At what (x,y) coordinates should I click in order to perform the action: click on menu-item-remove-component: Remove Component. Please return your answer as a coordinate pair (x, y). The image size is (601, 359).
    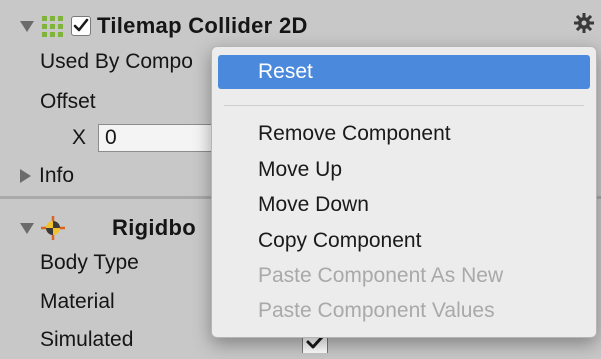
    Looking at the image, I should click on (404, 134).